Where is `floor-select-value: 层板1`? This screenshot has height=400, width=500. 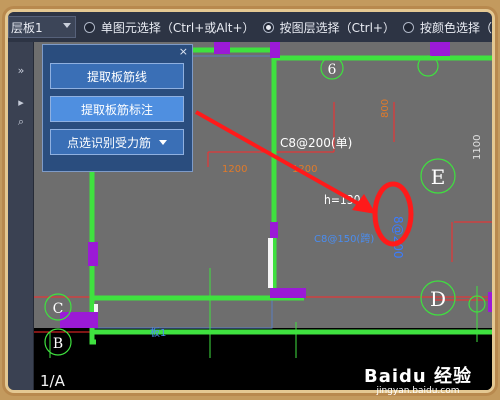 floor-select-value: 层板1 is located at coordinates (27, 27).